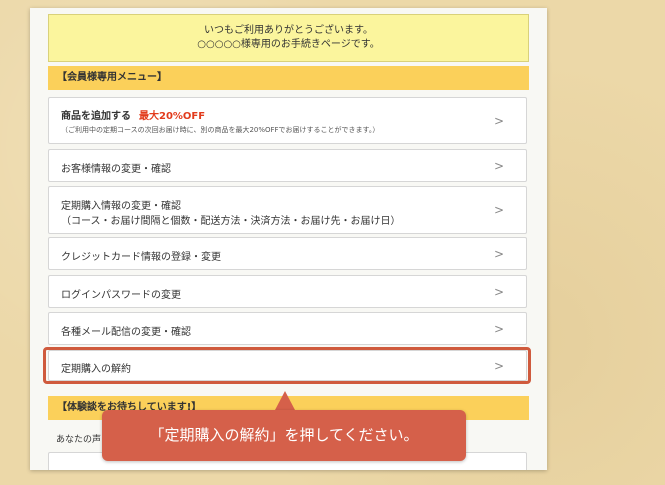 This screenshot has width=665, height=485. I want to click on discount-badge: 最大20%OFF, so click(172, 116).